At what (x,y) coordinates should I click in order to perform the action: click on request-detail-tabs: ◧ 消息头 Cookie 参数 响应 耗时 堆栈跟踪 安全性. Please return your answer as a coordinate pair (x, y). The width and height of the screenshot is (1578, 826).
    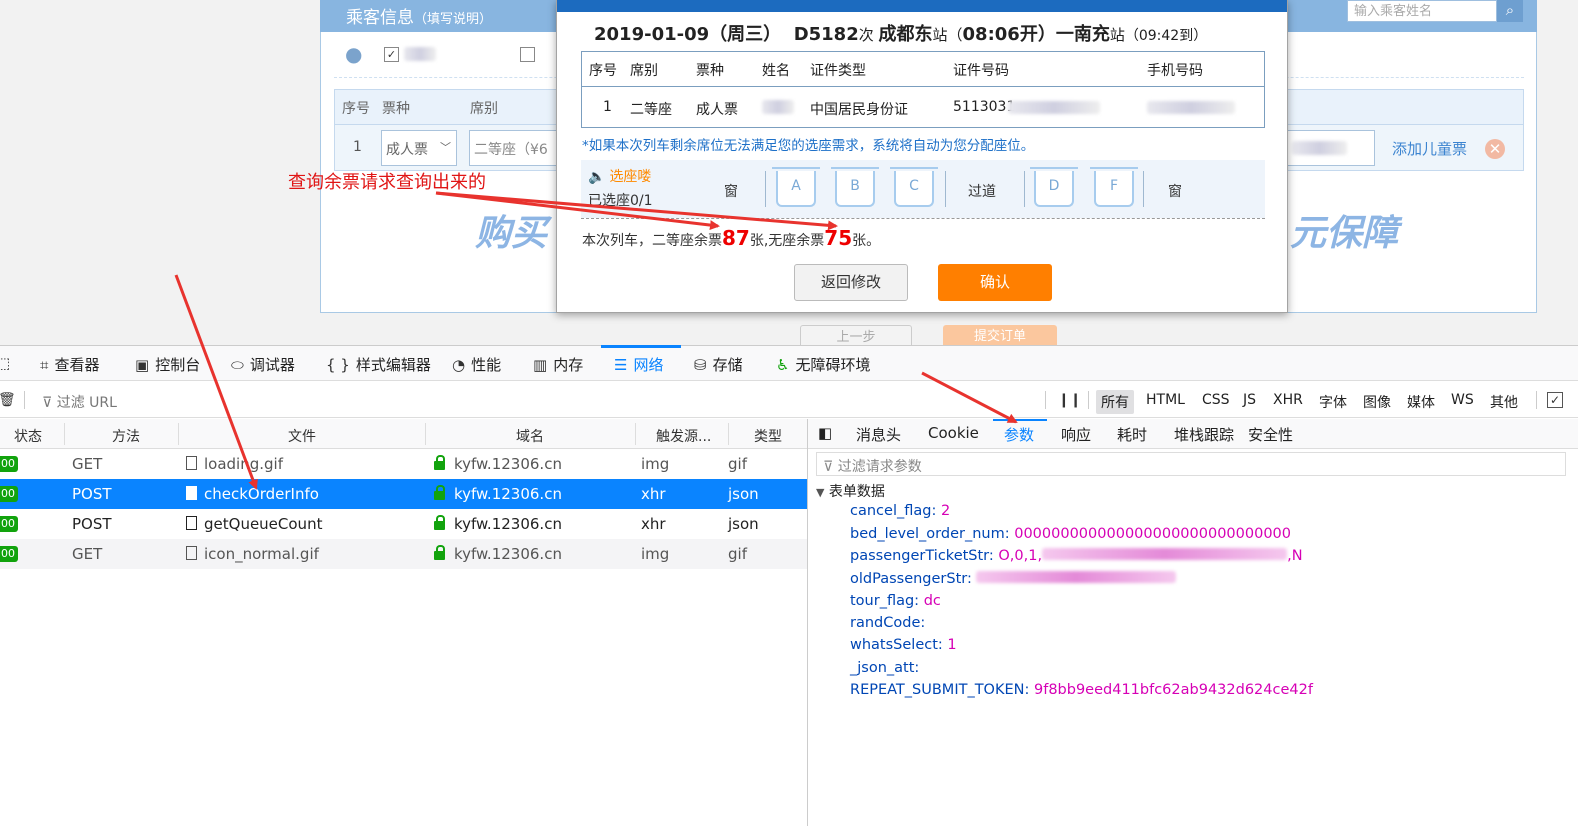
    Looking at the image, I should click on (1193, 434).